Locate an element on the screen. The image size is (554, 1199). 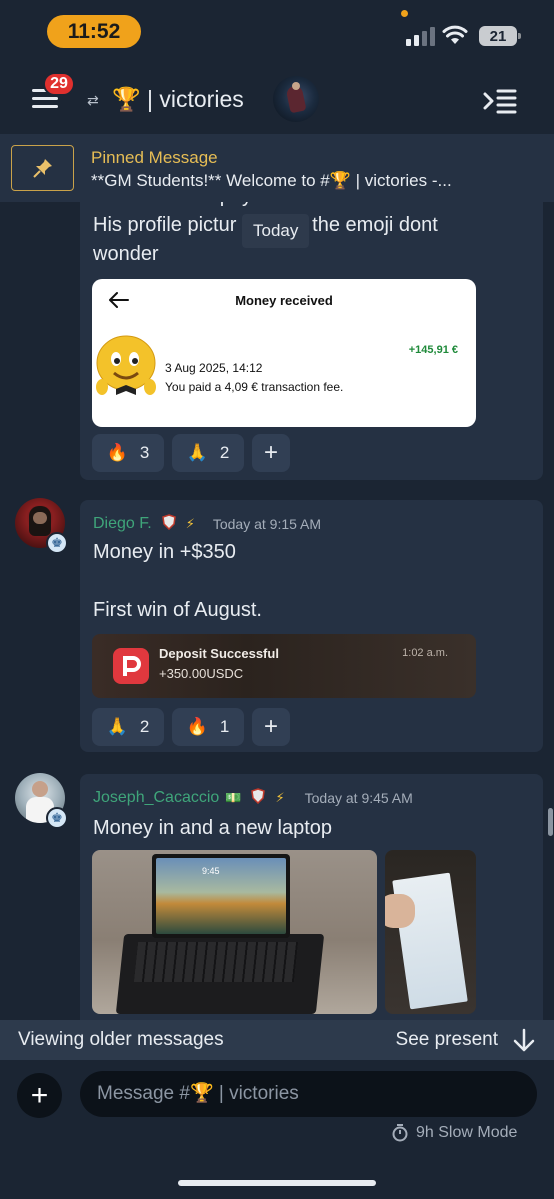
wifi-icon is located at coordinates (455, 34).